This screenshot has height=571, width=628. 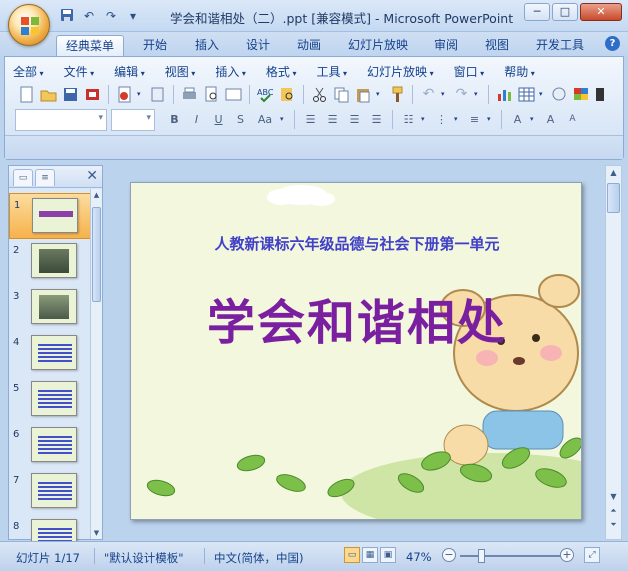 What do you see at coordinates (601, 12) in the screenshot?
I see `close-button: ✕` at bounding box center [601, 12].